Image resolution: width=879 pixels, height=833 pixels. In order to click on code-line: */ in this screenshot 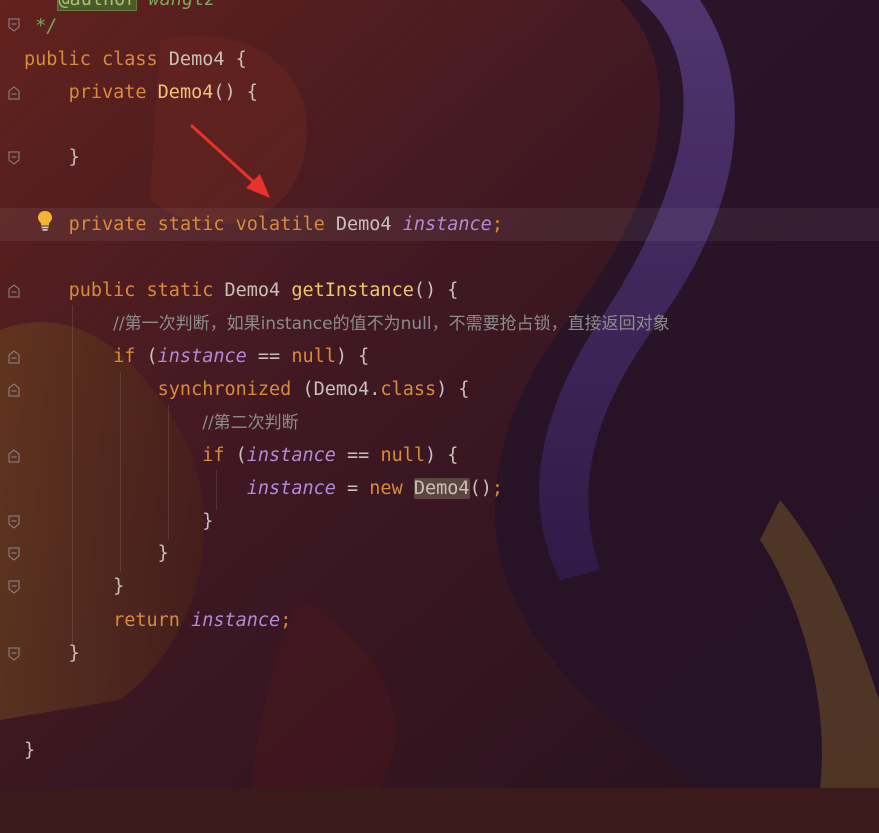, I will do `click(439, 26)`.